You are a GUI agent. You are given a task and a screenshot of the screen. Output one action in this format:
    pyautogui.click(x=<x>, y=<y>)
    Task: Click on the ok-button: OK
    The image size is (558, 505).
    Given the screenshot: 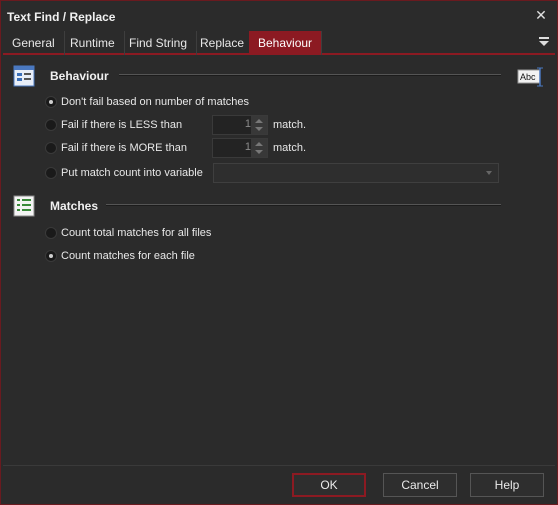 What is the action you would take?
    pyautogui.click(x=329, y=485)
    